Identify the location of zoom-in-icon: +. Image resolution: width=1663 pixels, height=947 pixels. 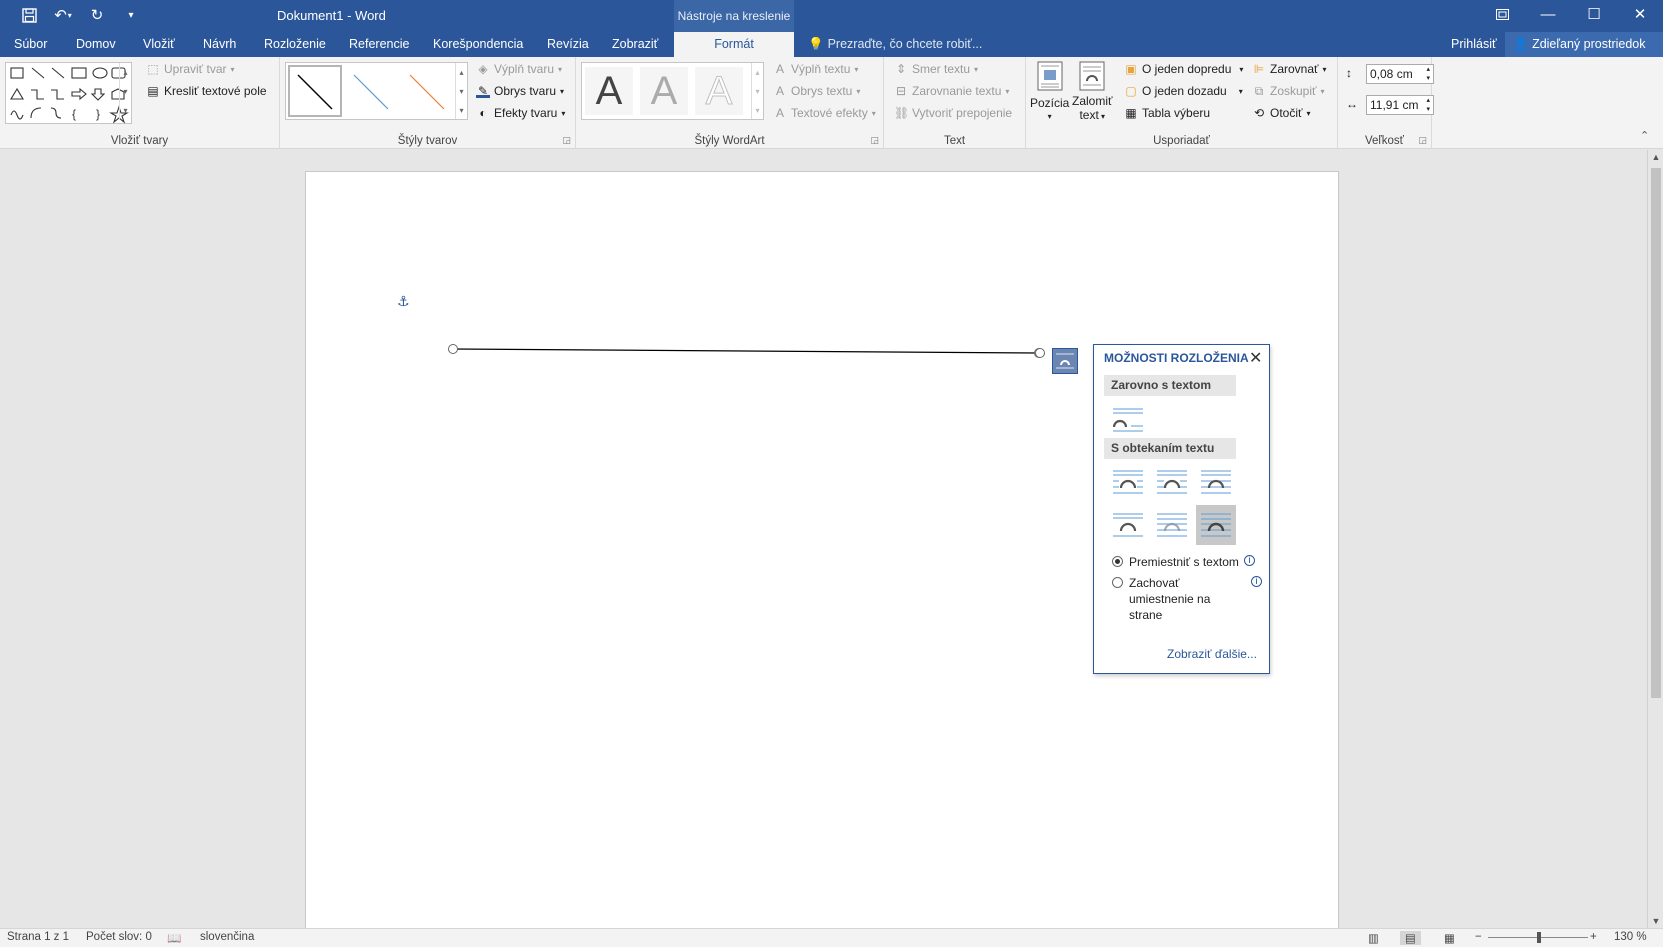
(1593, 937).